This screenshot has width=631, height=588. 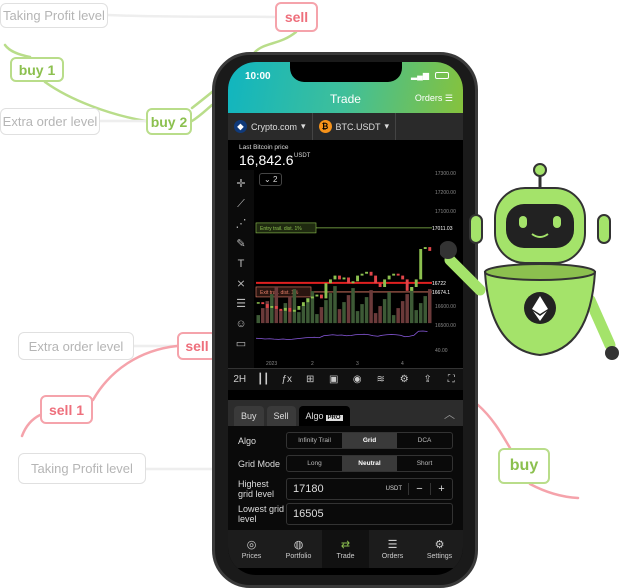 I want to click on interval-button: 2H, so click(x=240, y=379).